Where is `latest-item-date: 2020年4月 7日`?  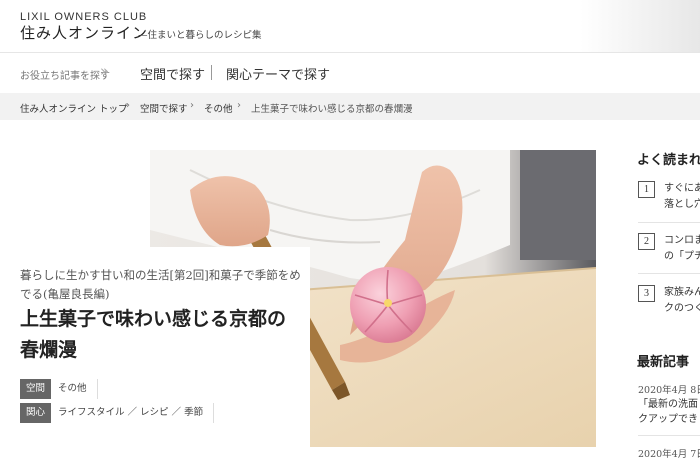
latest-item-date: 2020年4月 7日 is located at coordinates (669, 454).